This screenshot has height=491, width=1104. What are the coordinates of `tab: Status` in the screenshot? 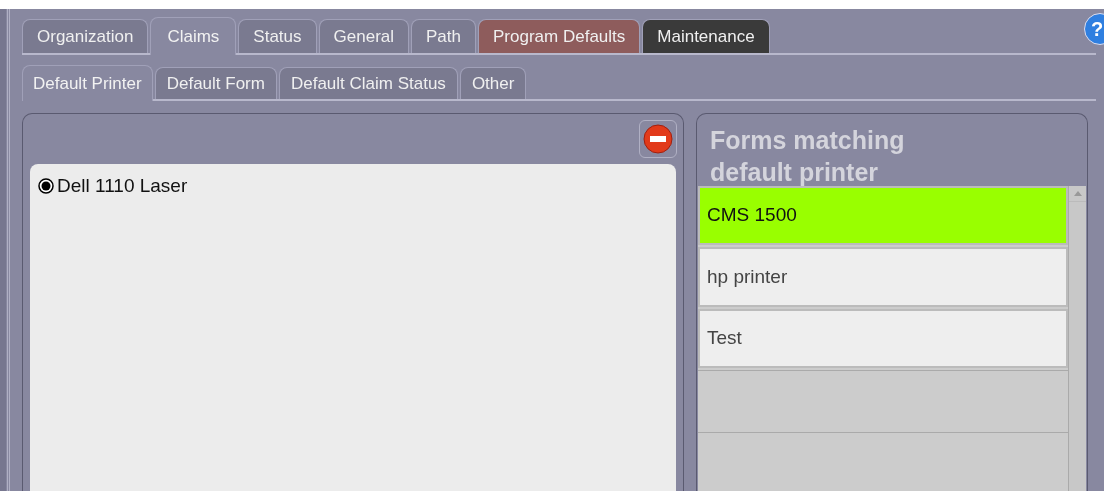 It's located at (277, 36).